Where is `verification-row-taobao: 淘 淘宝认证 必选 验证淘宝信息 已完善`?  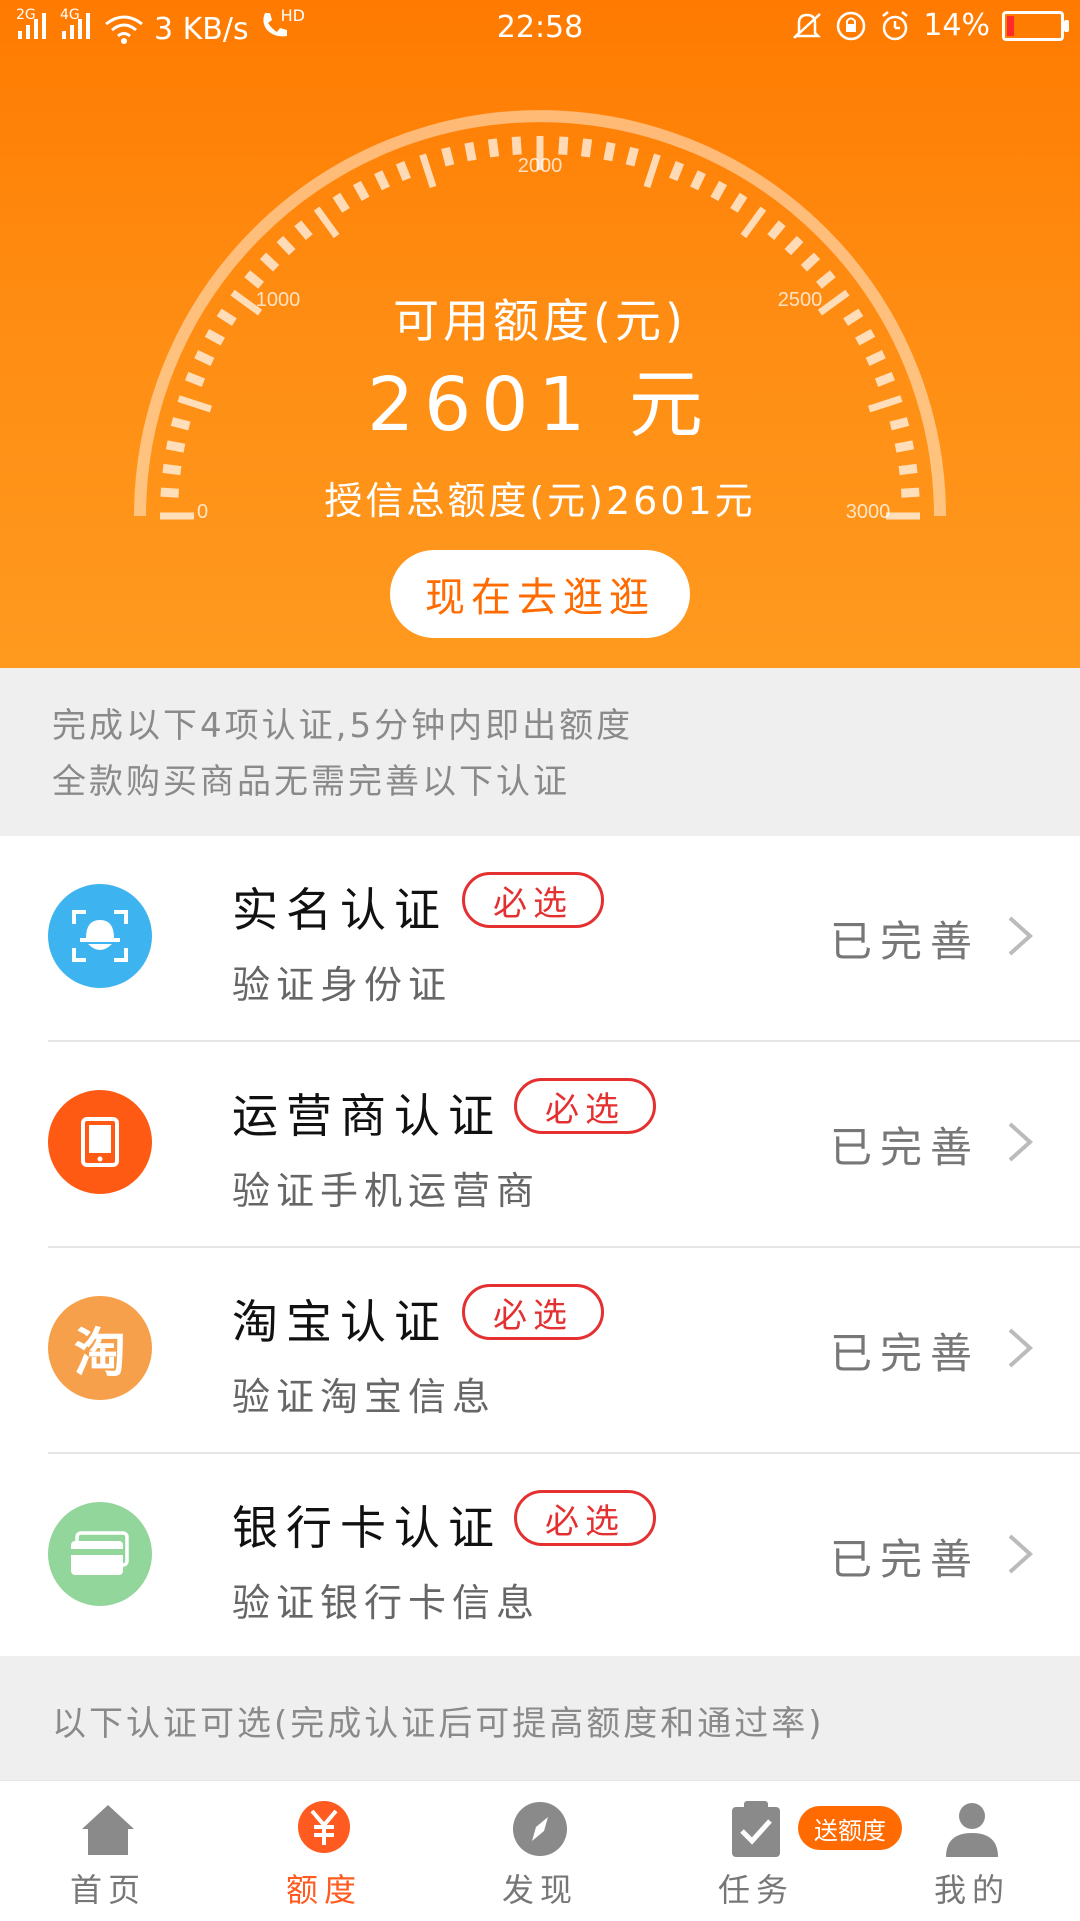 verification-row-taobao: 淘 淘宝认证 必选 验证淘宝信息 已完善 is located at coordinates (540, 1351).